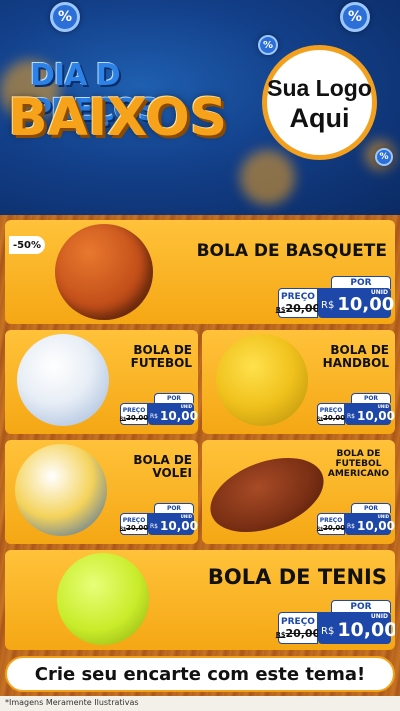  I want to click on footnote: *Imagens Meramente Ilustrativas, so click(72, 702).